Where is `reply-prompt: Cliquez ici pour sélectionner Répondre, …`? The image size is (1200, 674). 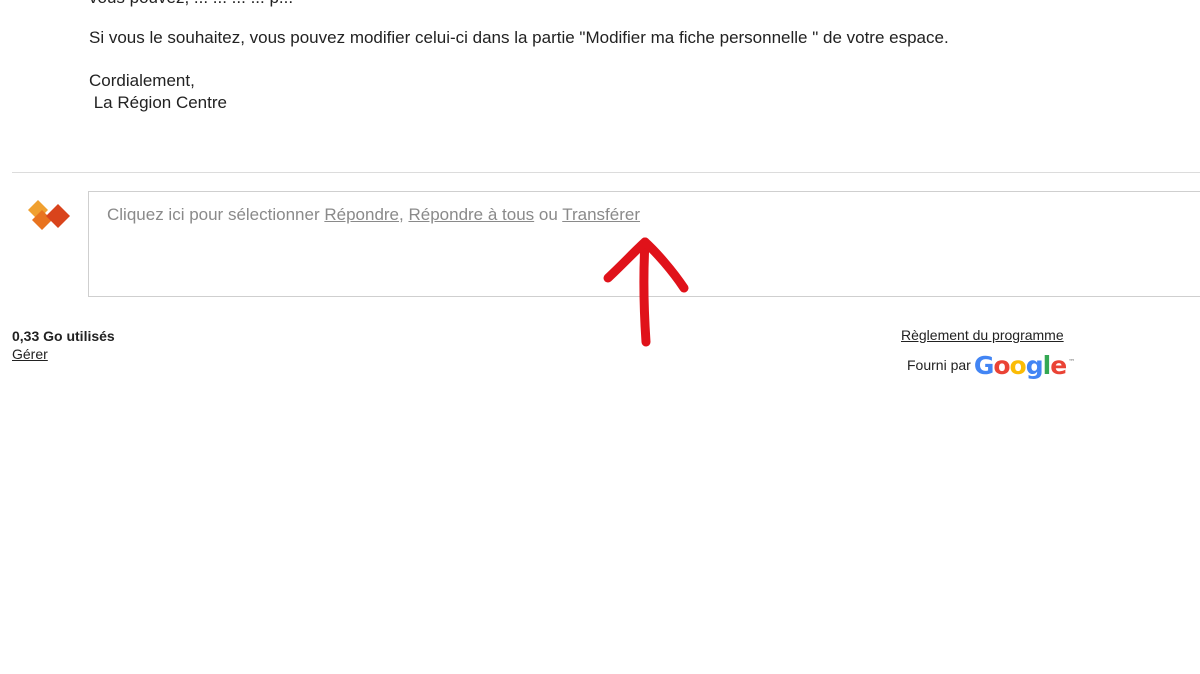
reply-prompt: Cliquez ici pour sélectionner Répondre, … is located at coordinates (373, 215).